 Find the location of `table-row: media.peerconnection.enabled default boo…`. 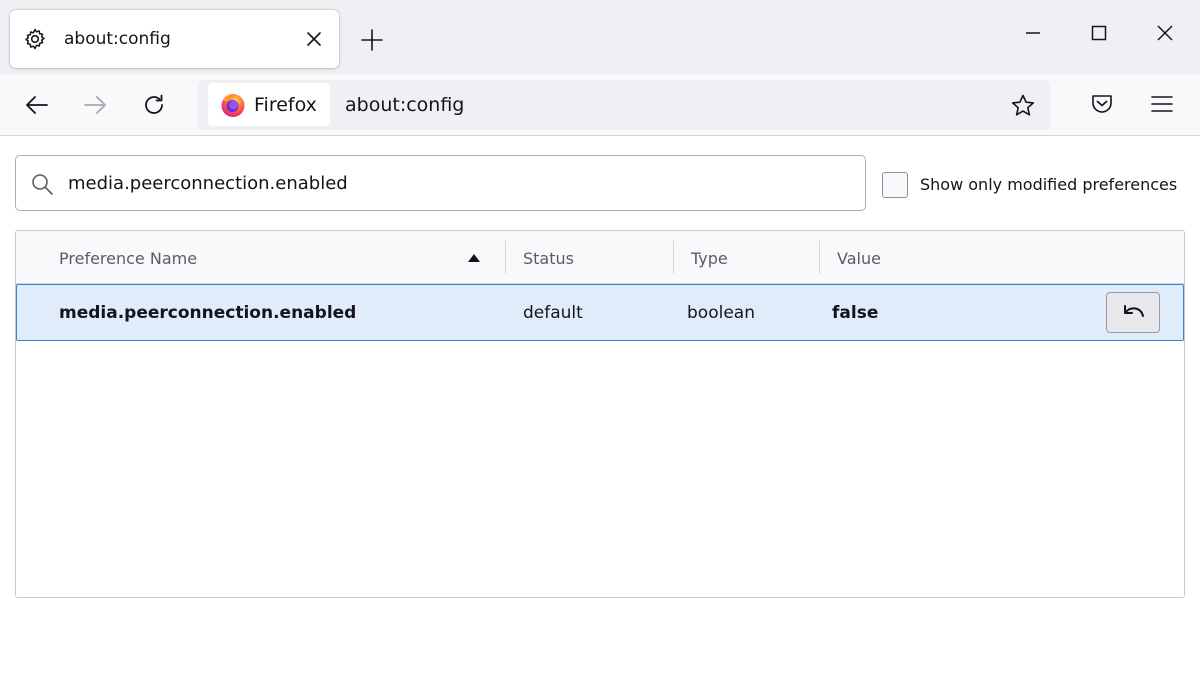

table-row: media.peerconnection.enabled default boo… is located at coordinates (600, 312).